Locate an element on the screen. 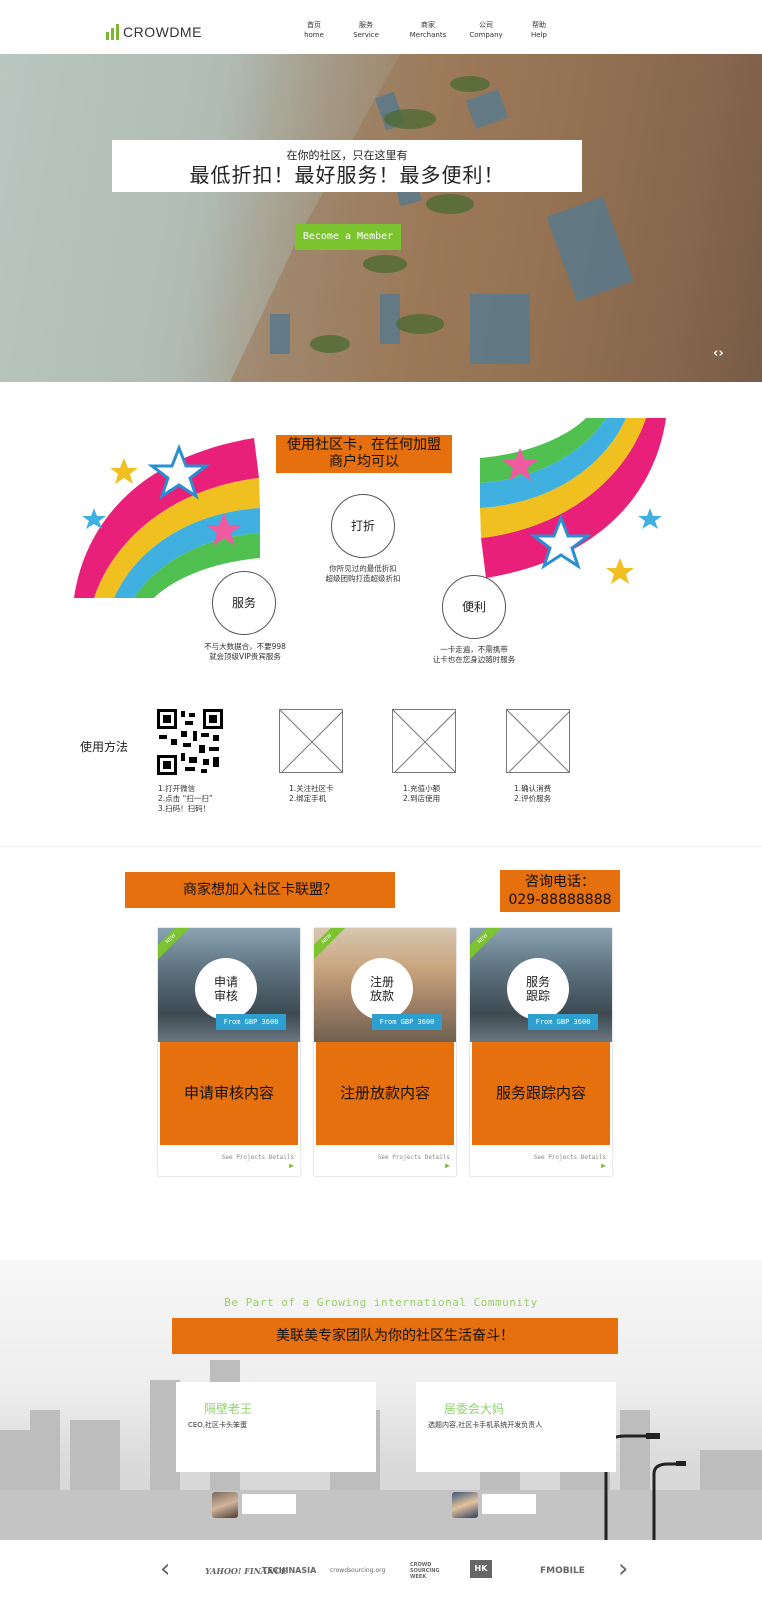 This screenshot has height=1600, width=762. usage-step-1-line3: 3.扫码！扫码！ is located at coordinates (184, 808).